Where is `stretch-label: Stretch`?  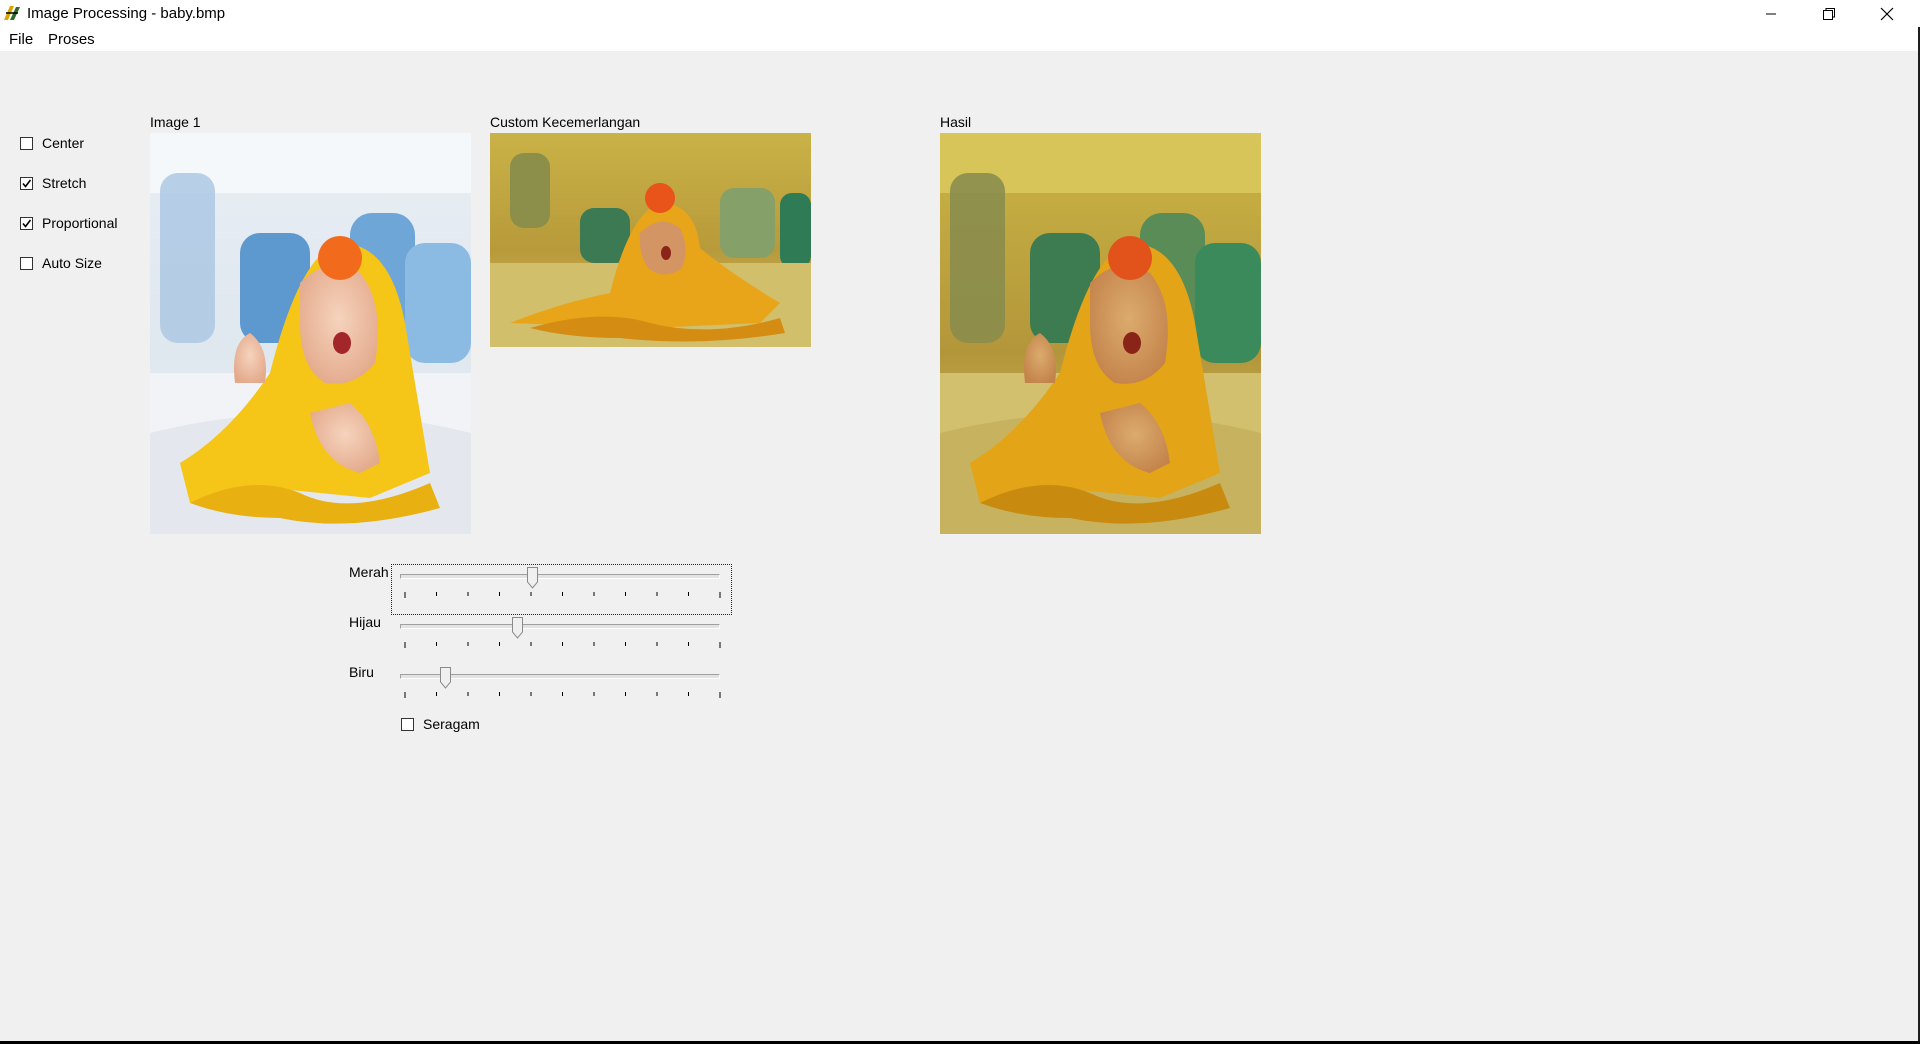
stretch-label: Stretch is located at coordinates (64, 183).